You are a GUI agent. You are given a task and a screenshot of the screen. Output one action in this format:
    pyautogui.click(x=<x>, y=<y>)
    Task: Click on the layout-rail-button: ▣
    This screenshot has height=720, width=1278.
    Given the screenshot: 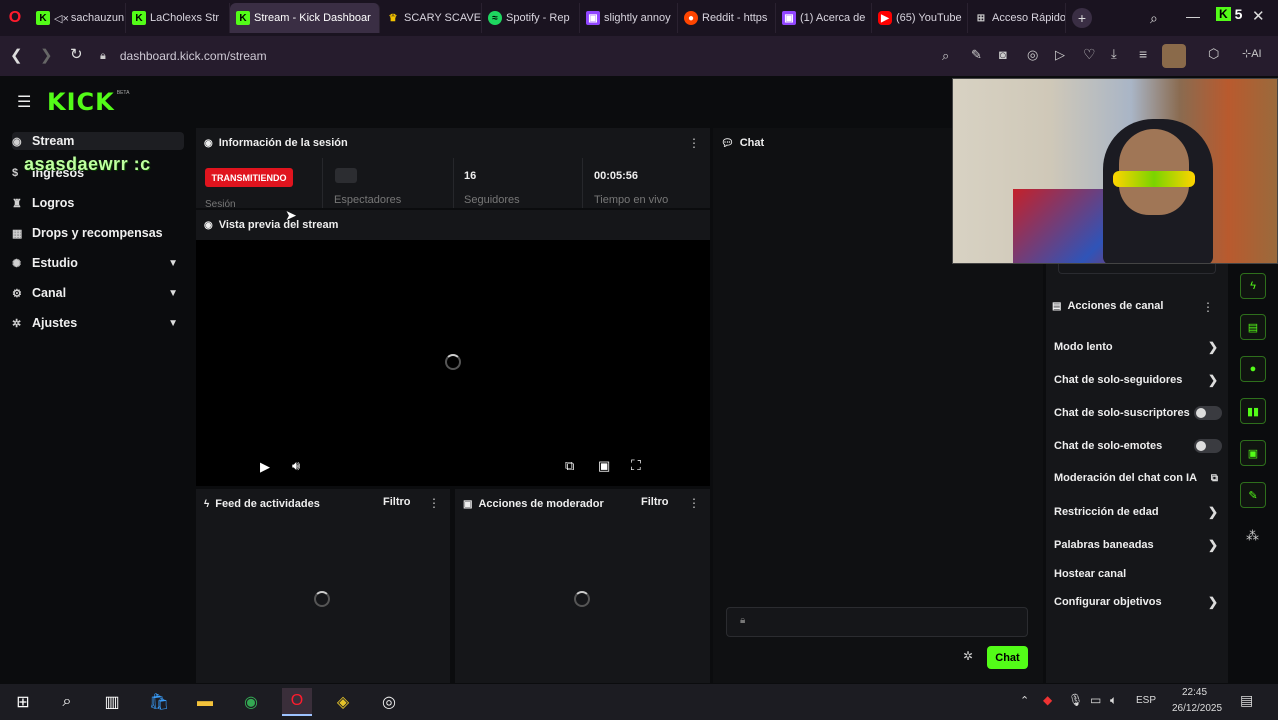 What is the action you would take?
    pyautogui.click(x=1253, y=453)
    